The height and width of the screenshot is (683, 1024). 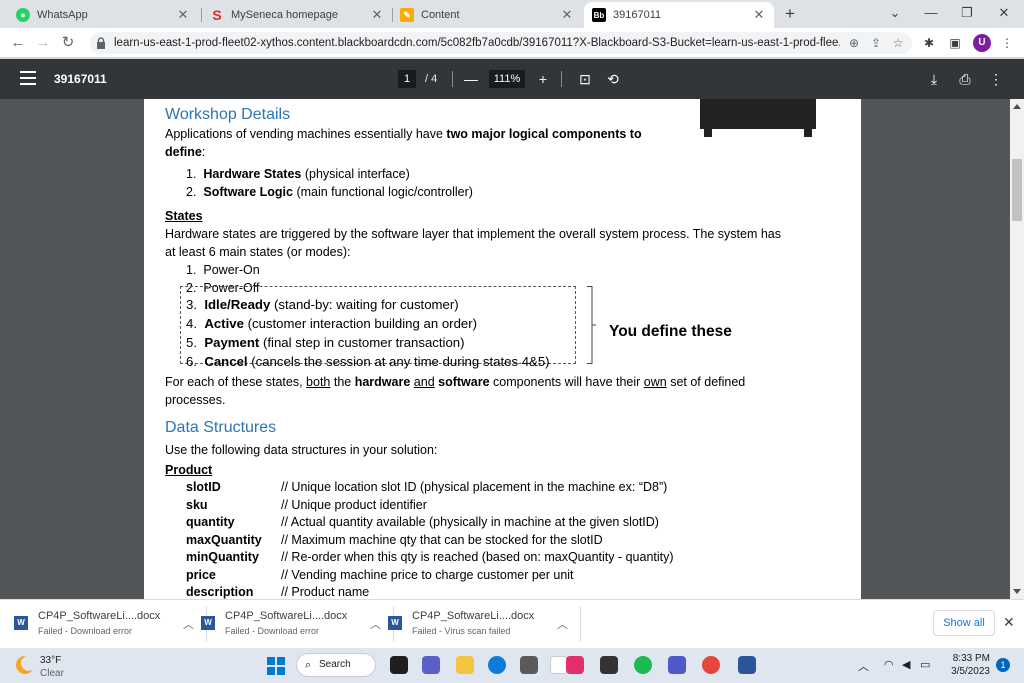 I want to click on scrollbar-thumb, so click(x=1017, y=190).